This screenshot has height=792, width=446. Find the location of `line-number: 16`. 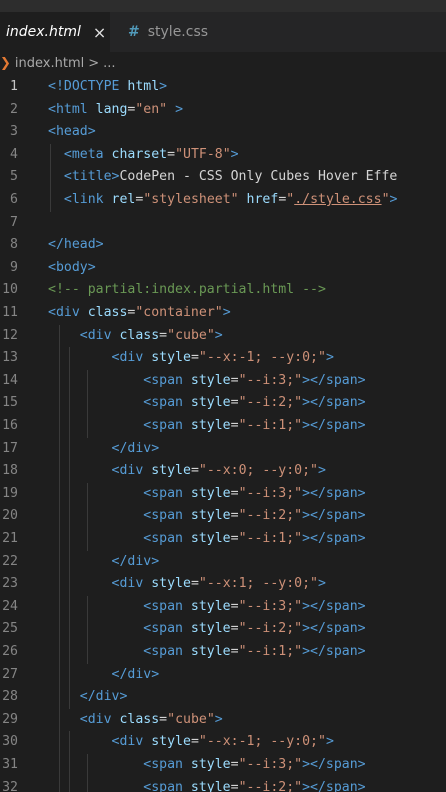

line-number: 16 is located at coordinates (10, 425).